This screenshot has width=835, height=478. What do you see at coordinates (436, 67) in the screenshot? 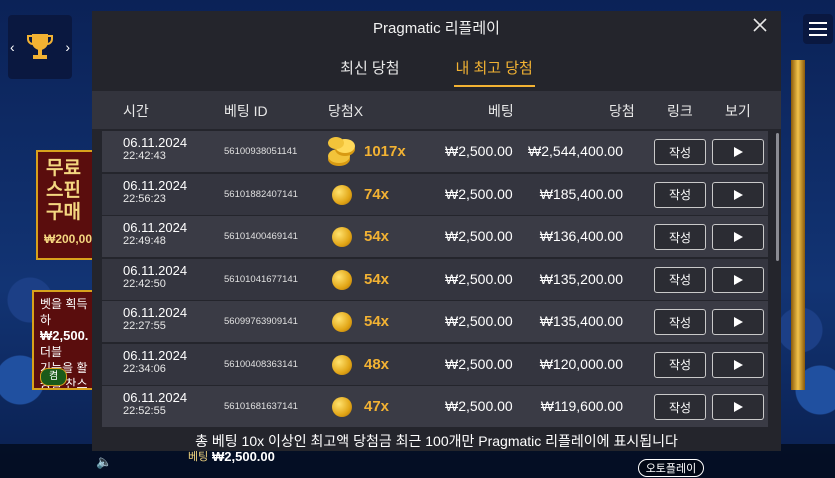
I see `tab-bar: 최신 당첨 내 최고 당첨` at bounding box center [436, 67].